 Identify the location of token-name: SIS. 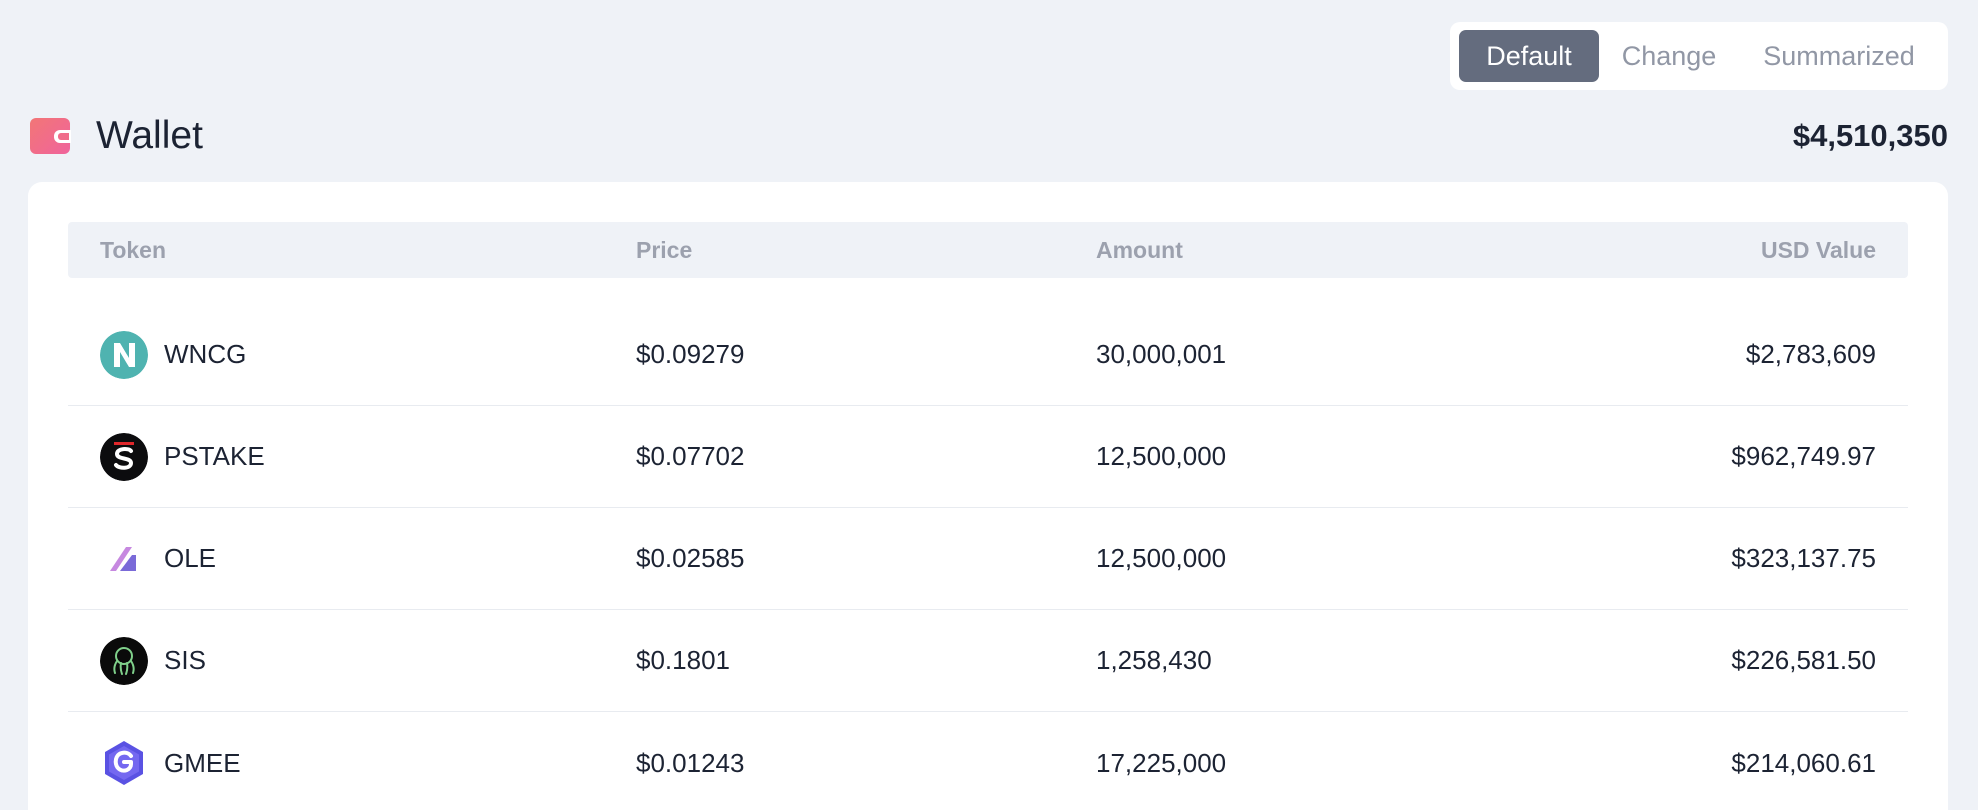
(185, 660).